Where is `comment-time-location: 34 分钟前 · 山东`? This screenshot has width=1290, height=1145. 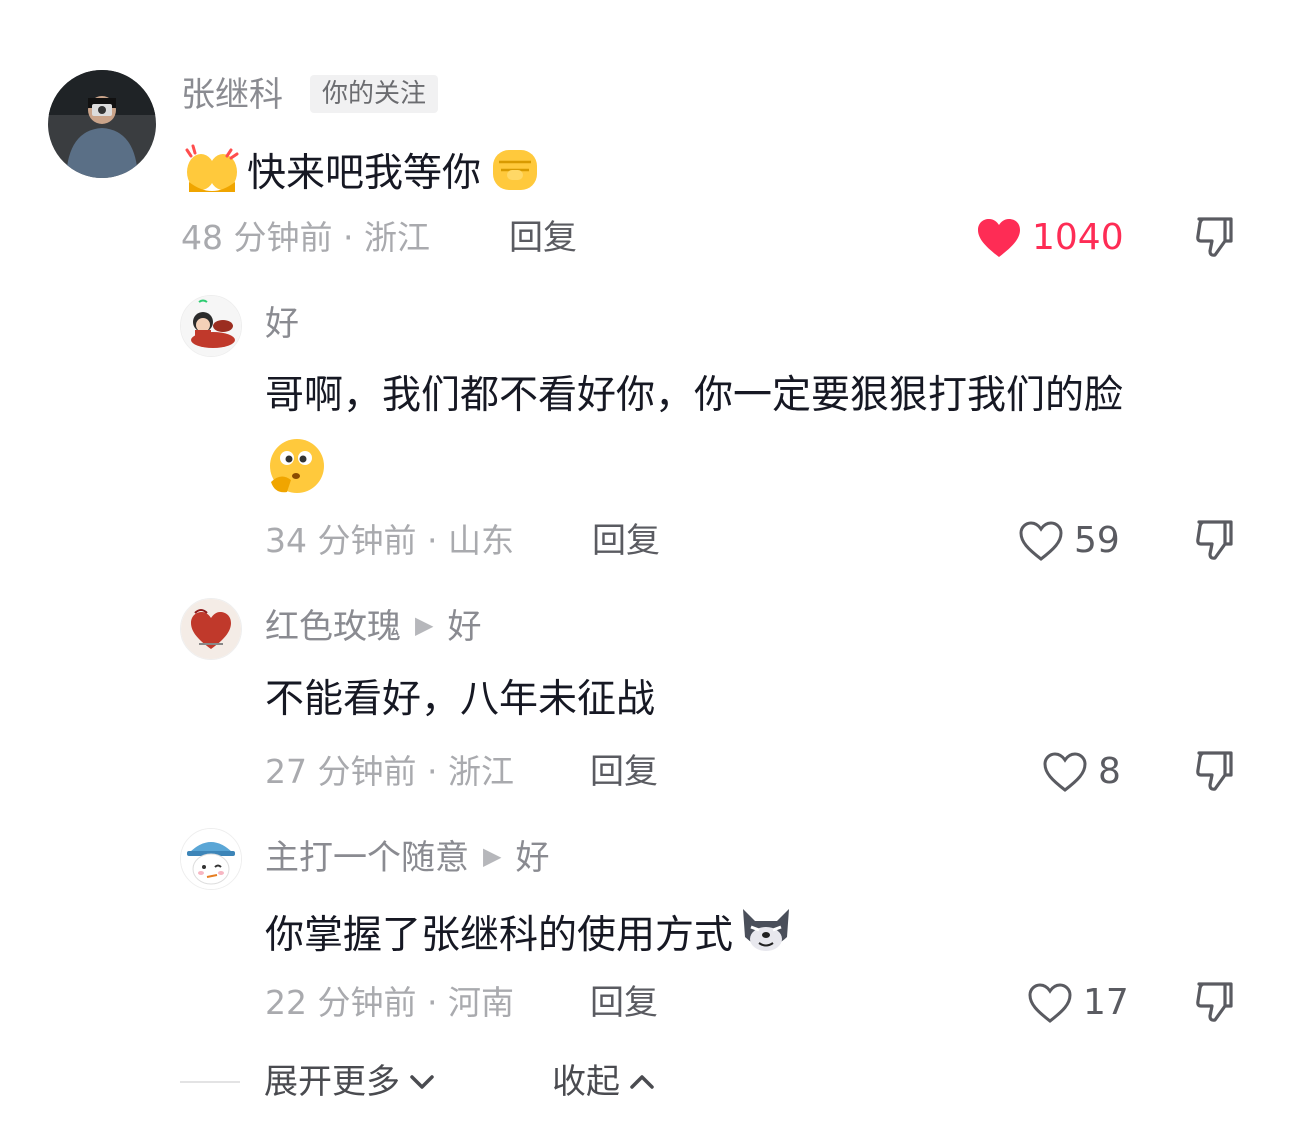 comment-time-location: 34 分钟前 · 山东 is located at coordinates (389, 540).